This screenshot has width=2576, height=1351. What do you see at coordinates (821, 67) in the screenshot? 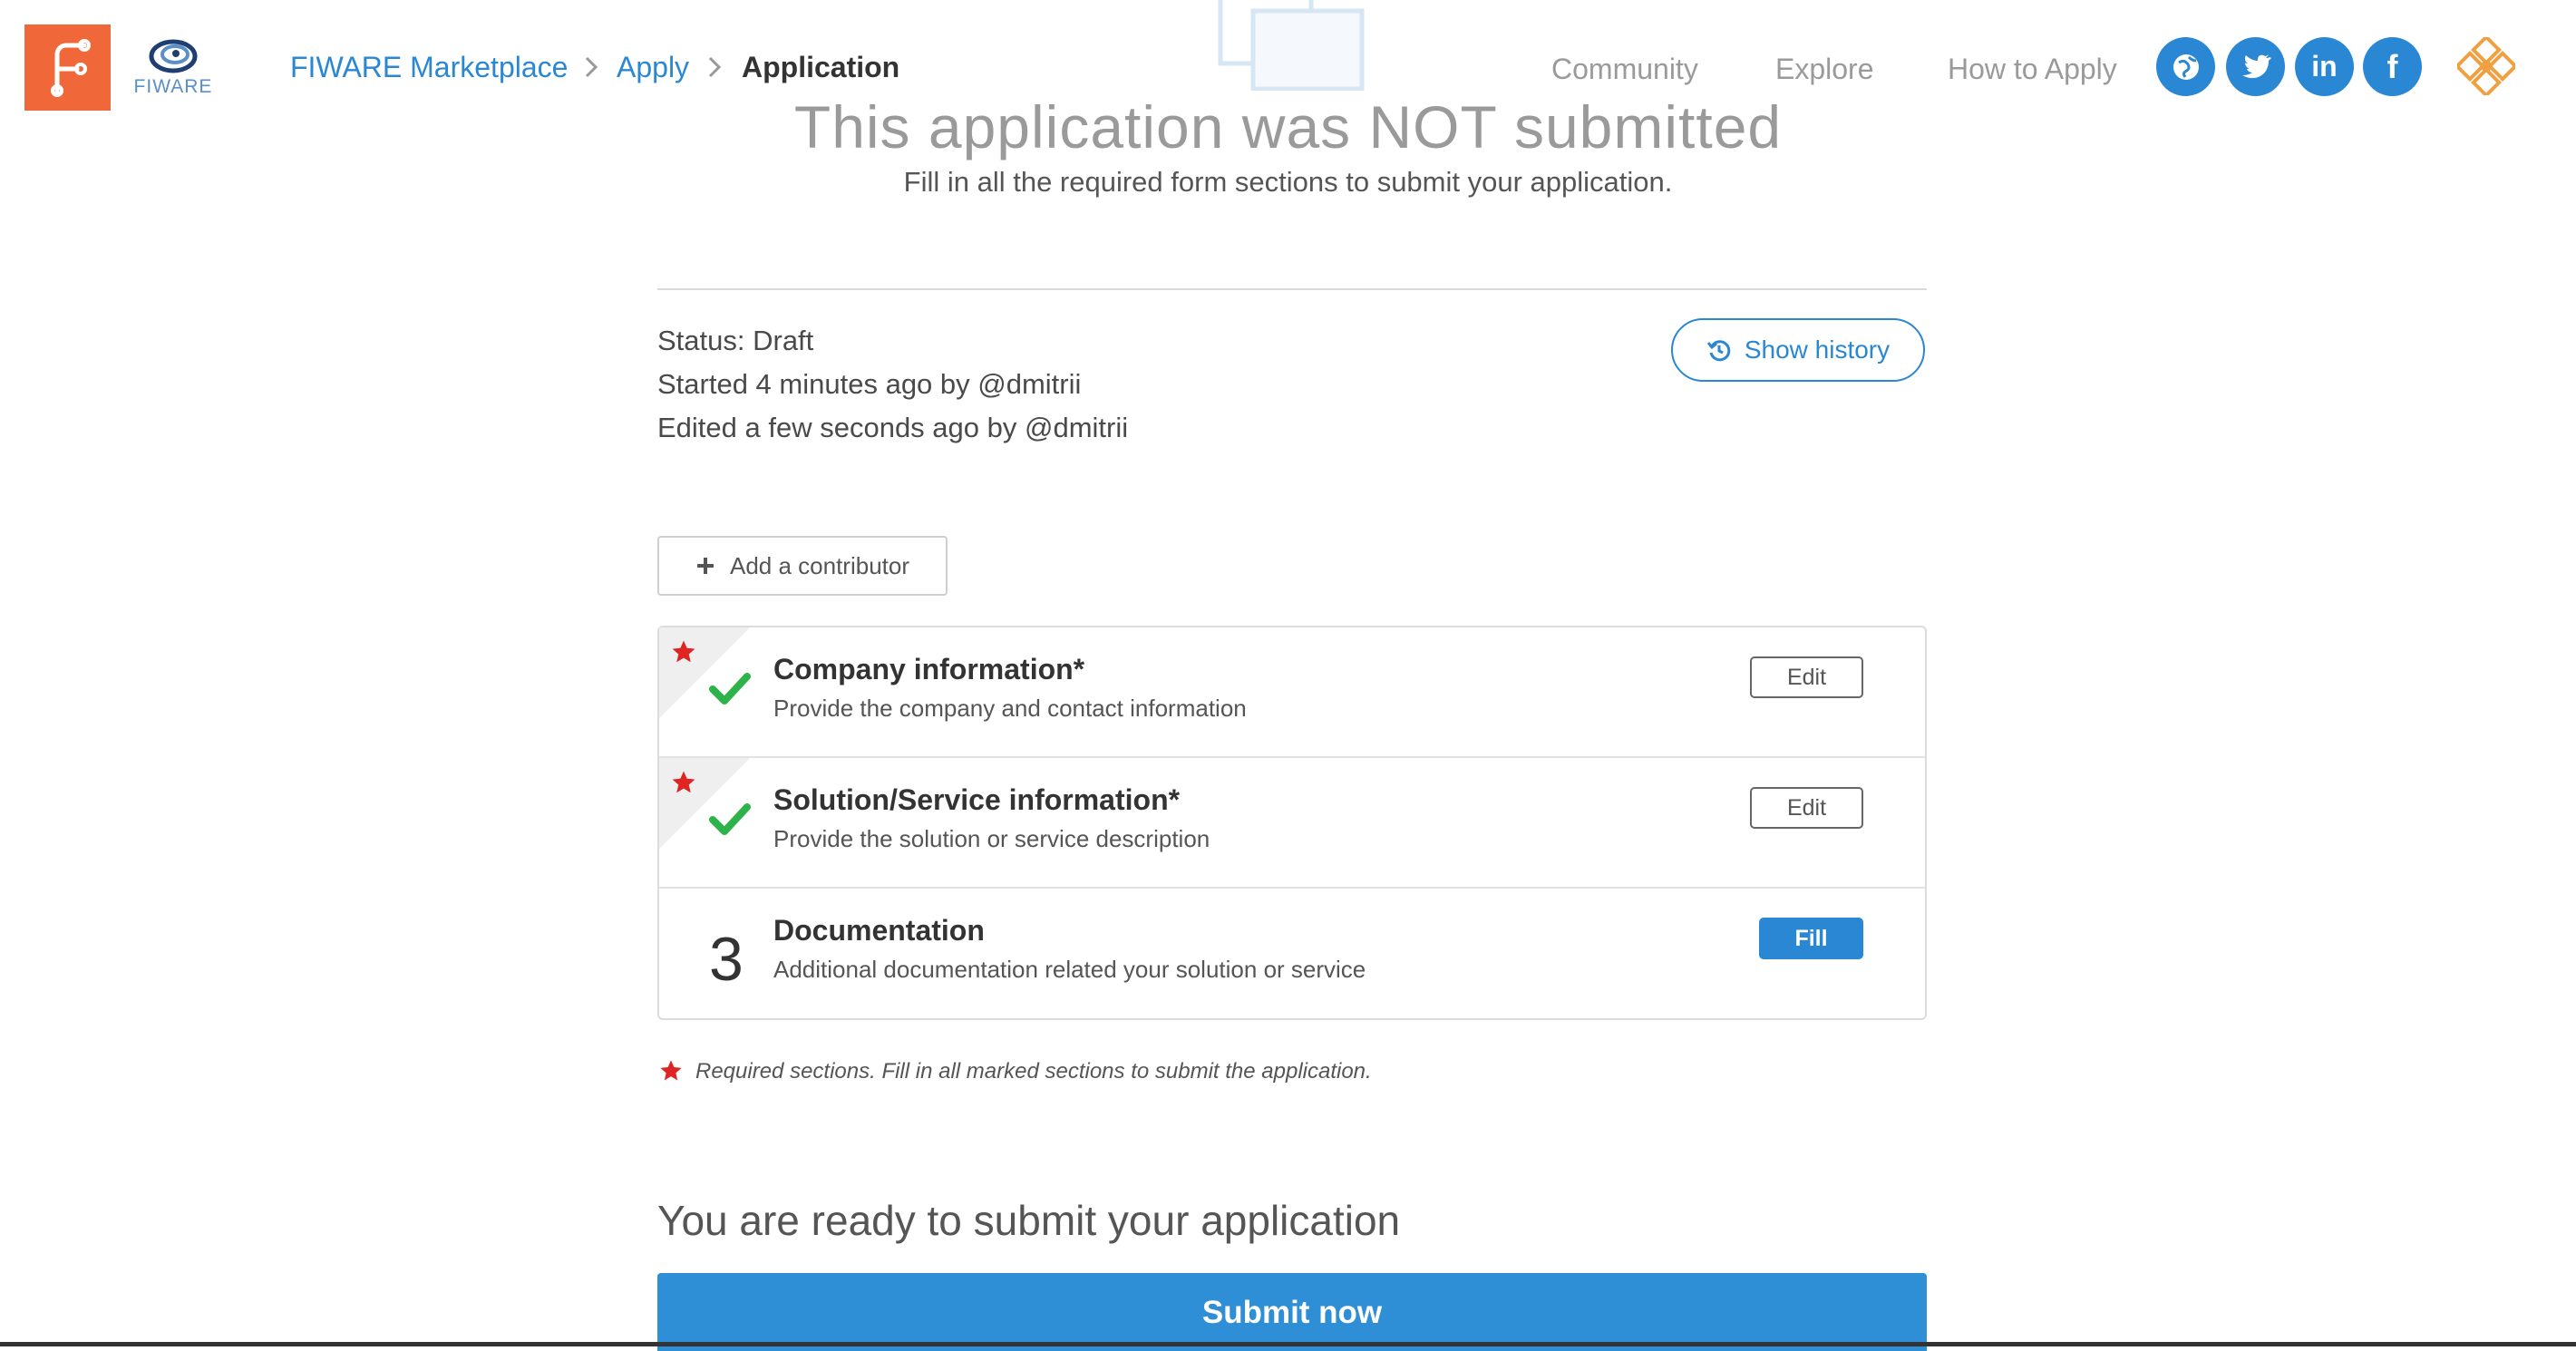
I see `breadcrumb-application: Application` at bounding box center [821, 67].